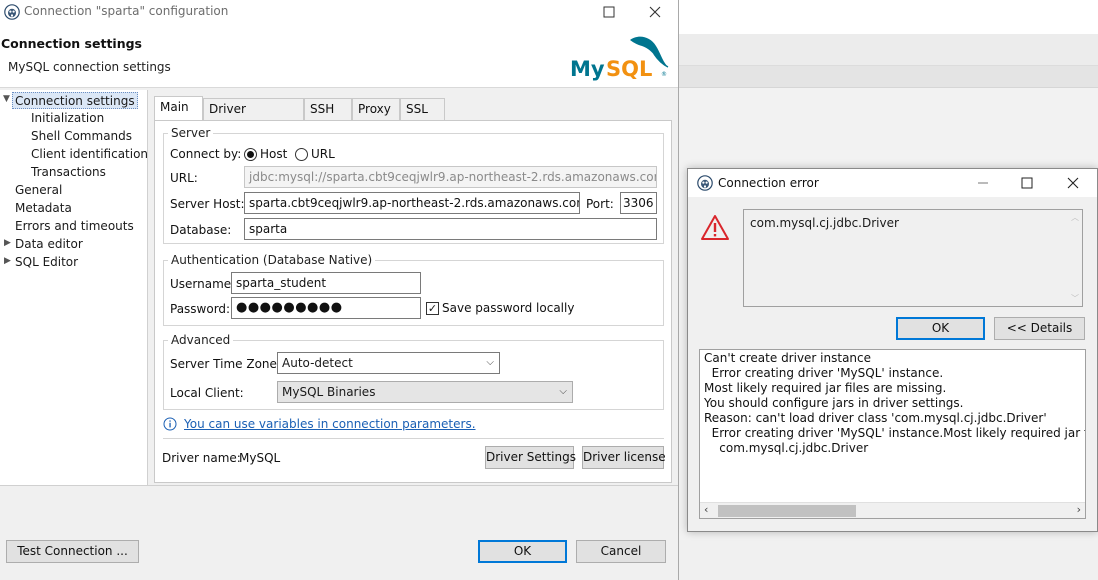 The image size is (1098, 580). What do you see at coordinates (274, 154) in the screenshot?
I see `host-radio-label: Host` at bounding box center [274, 154].